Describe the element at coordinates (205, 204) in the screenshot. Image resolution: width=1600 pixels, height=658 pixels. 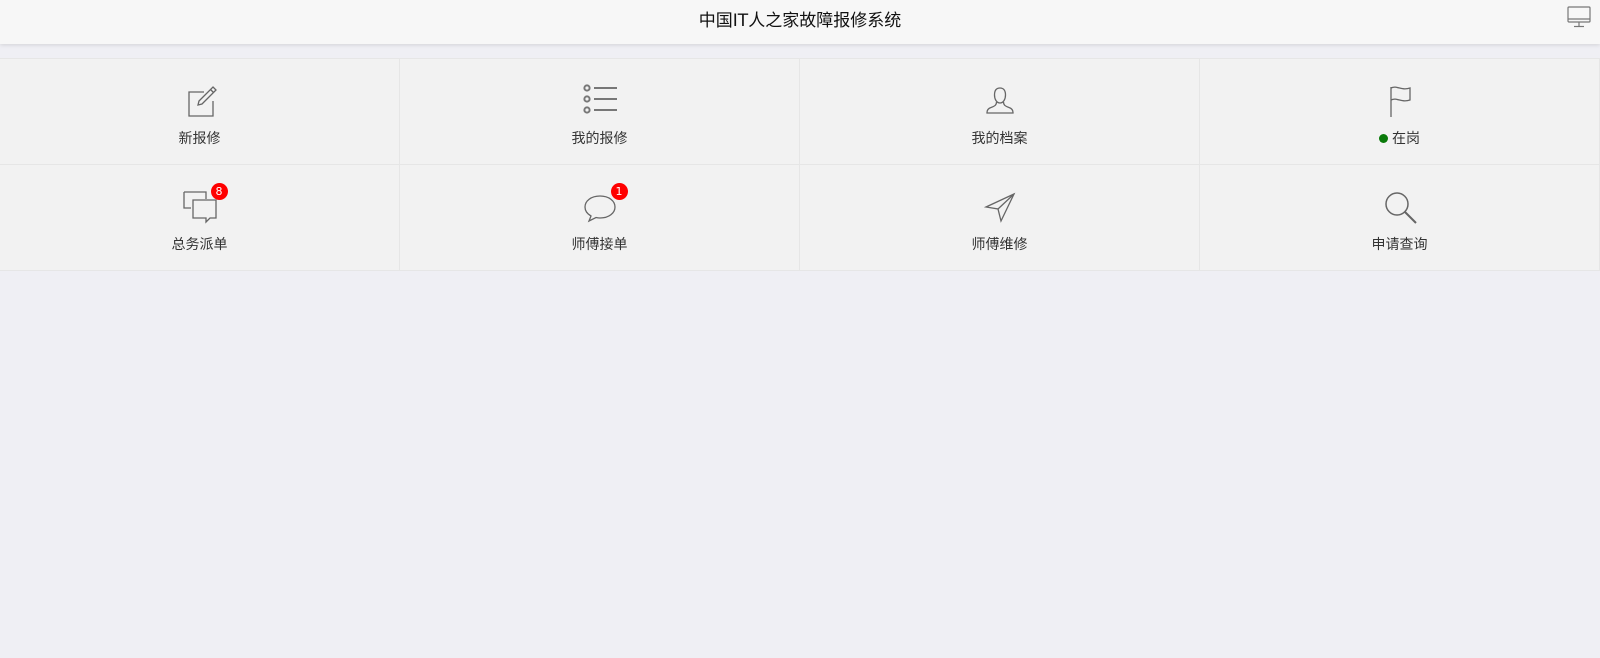
I see `chat-bubbles-icon: 8` at that location.